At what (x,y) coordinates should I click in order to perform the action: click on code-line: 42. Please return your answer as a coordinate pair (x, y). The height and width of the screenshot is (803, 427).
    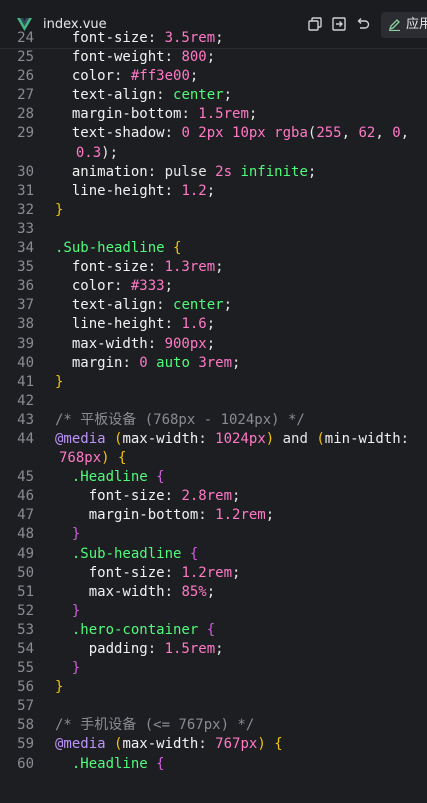
    Looking at the image, I should click on (213, 401).